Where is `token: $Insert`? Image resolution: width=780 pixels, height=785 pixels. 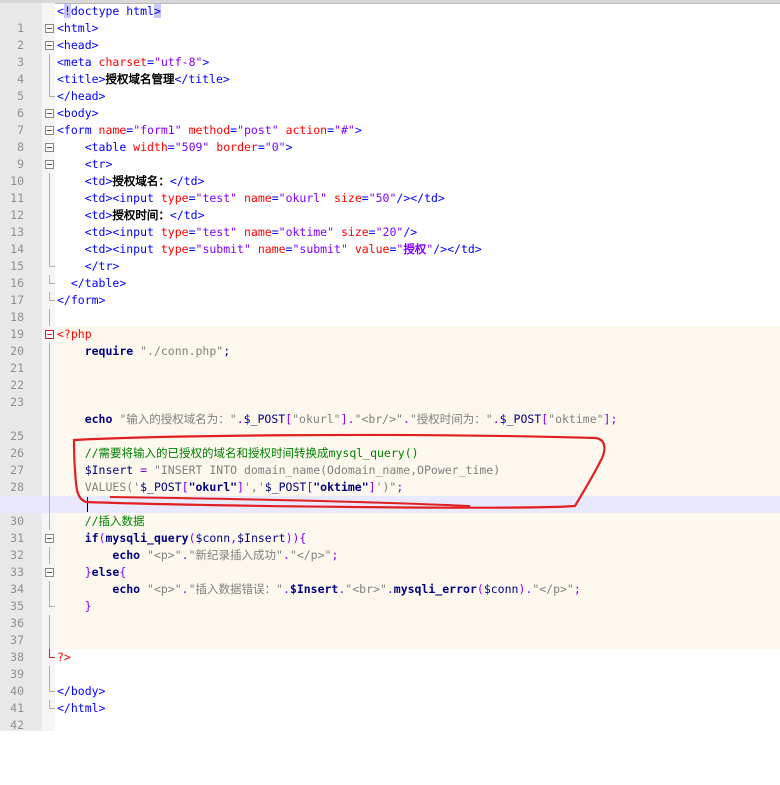
token: $Insert is located at coordinates (314, 589).